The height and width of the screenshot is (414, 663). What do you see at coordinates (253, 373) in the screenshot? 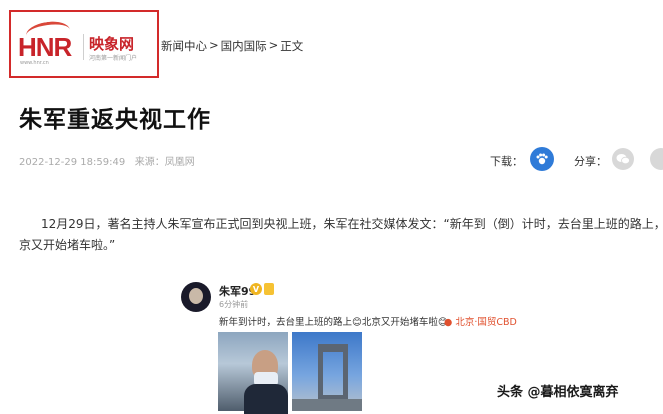
I see `post-photo-selfie` at bounding box center [253, 373].